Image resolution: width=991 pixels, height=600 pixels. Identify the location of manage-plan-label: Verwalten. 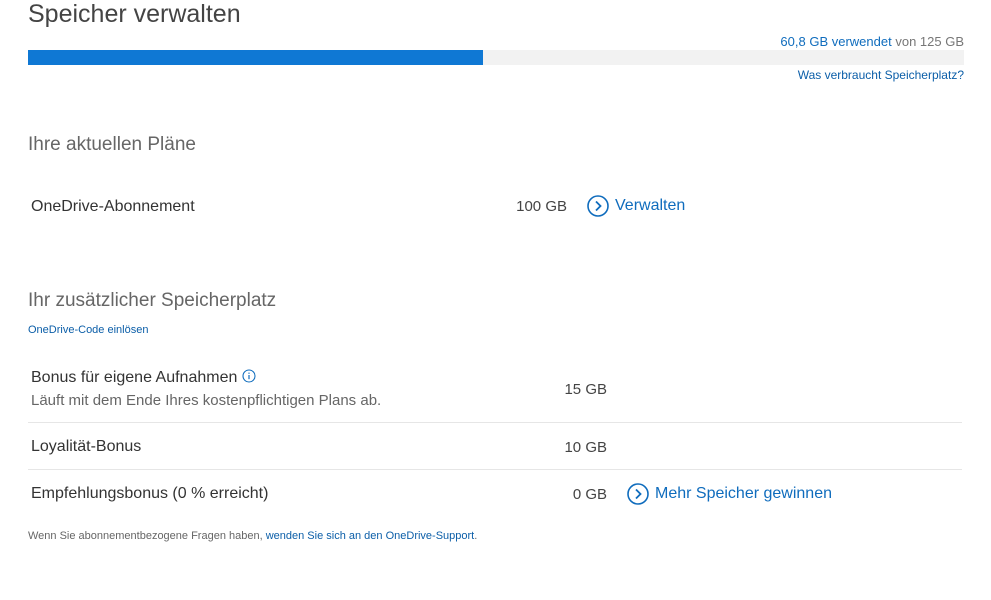
(650, 205).